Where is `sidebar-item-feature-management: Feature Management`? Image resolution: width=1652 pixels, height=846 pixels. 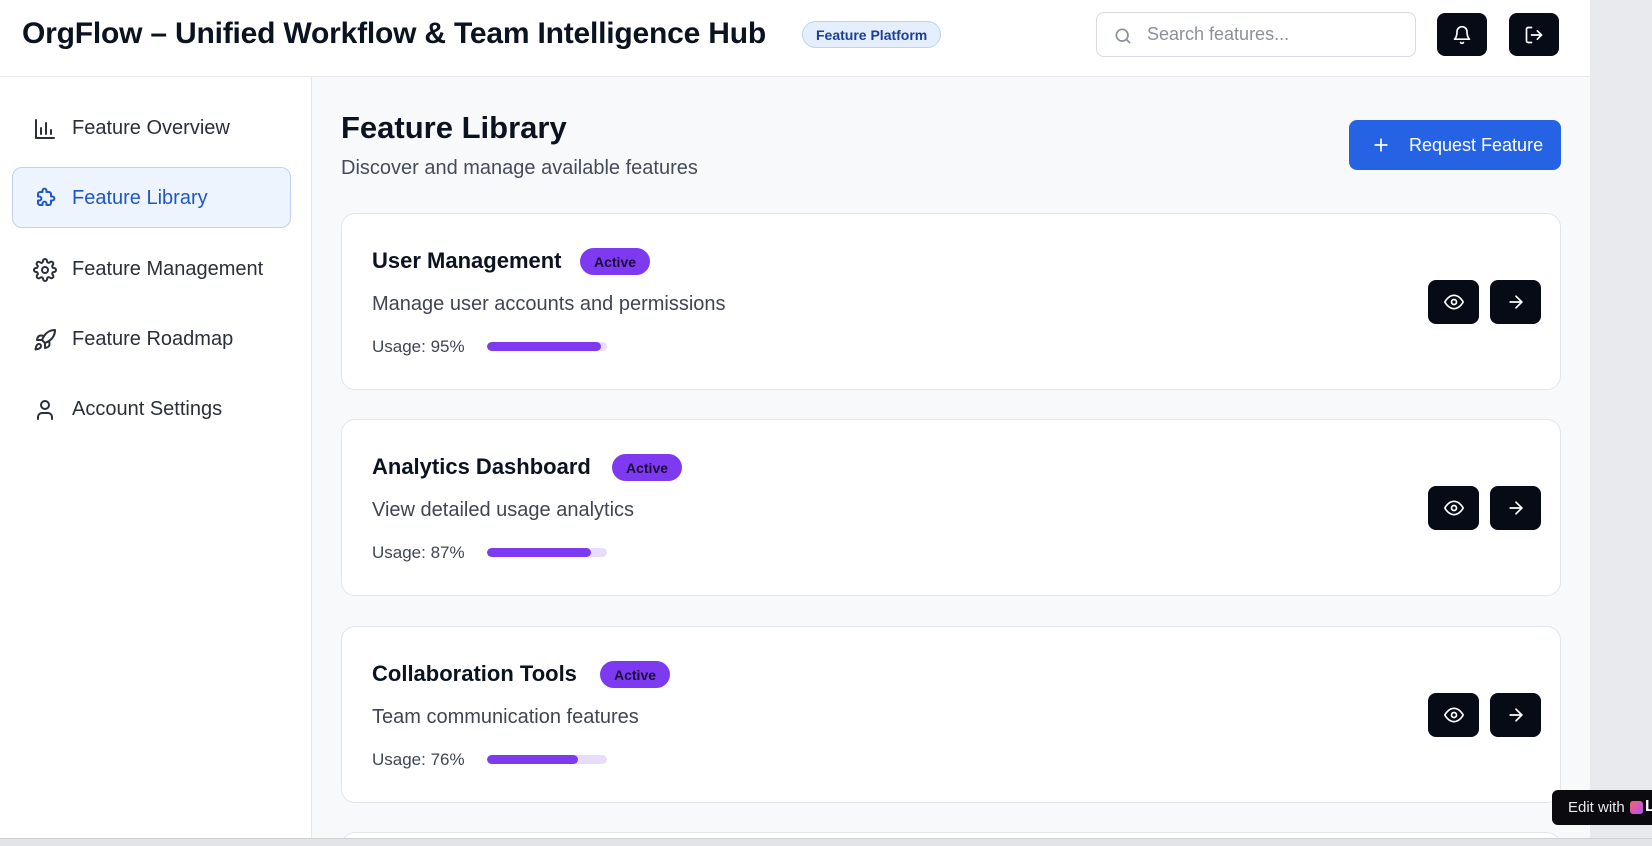
sidebar-item-feature-management: Feature Management is located at coordinates (151, 268).